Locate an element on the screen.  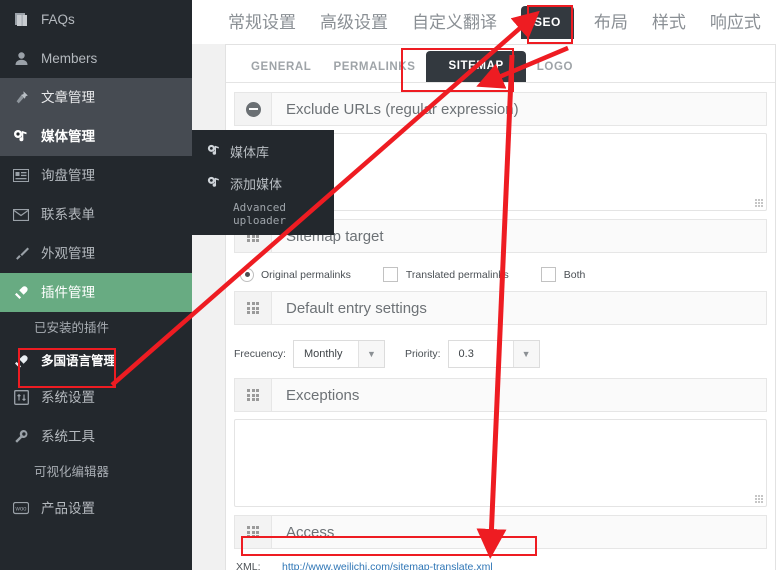
sub-tab-bar: GENERAL PERMALINKS SITEMAP LOGO is located at coordinates (500, 64).